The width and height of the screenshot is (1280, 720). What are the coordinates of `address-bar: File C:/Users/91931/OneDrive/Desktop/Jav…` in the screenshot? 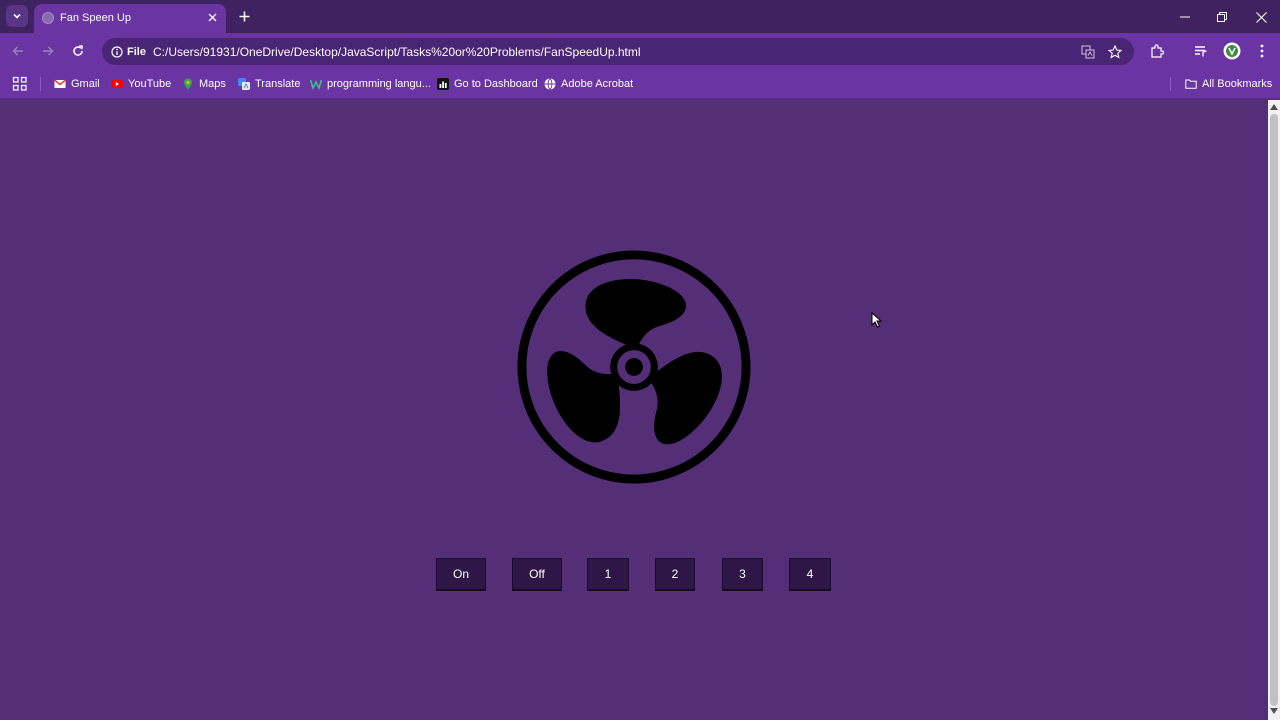 It's located at (618, 51).